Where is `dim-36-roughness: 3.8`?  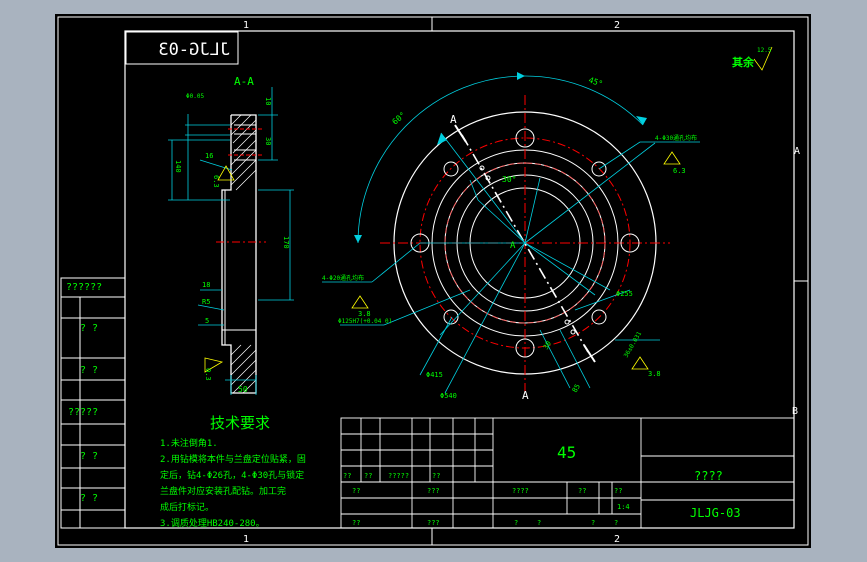 dim-36-roughness: 3.8 is located at coordinates (654, 374).